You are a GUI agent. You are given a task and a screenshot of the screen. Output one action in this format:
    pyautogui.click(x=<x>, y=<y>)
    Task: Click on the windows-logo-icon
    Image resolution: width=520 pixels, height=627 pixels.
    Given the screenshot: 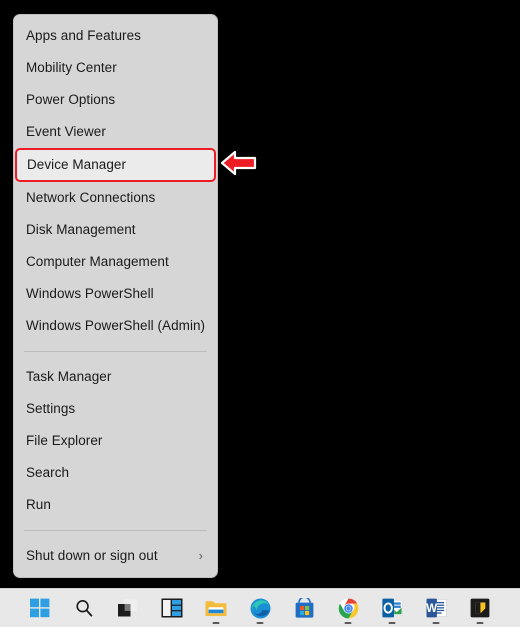 What is the action you would take?
    pyautogui.click(x=40, y=608)
    